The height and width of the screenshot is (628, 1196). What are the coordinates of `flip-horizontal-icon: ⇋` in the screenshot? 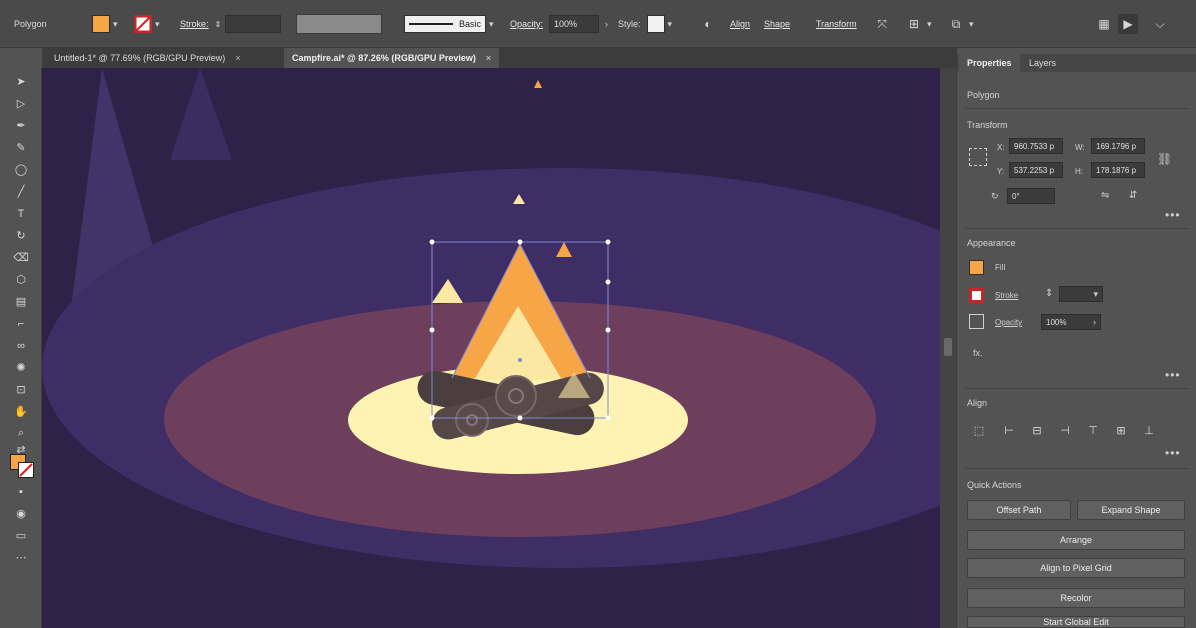 It's located at (1105, 195).